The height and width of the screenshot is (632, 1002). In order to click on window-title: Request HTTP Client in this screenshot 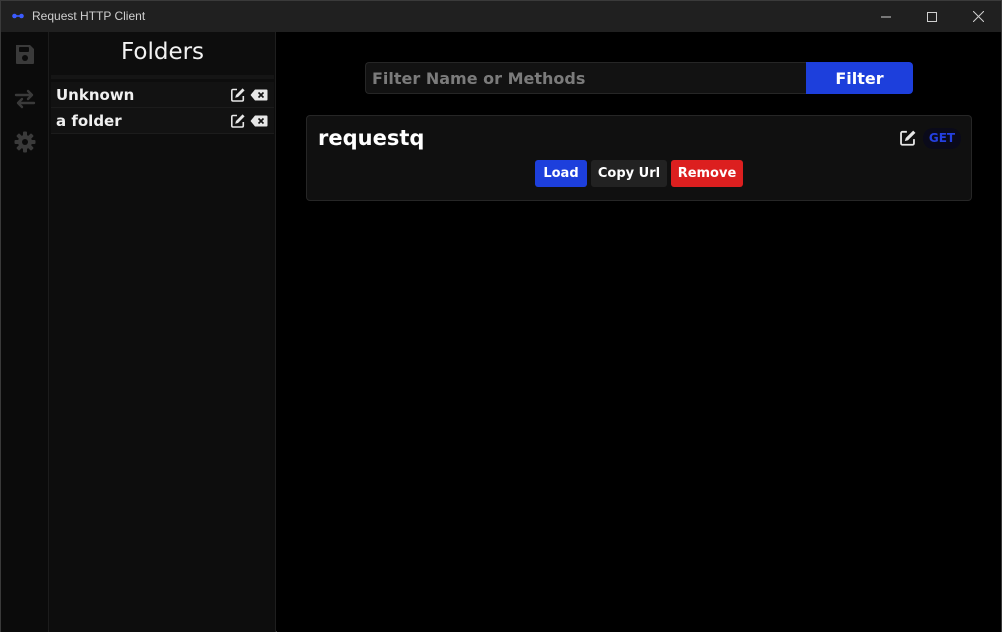, I will do `click(89, 16)`.